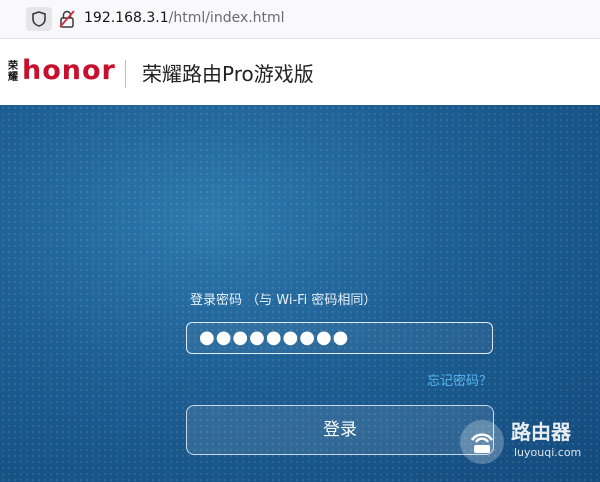  What do you see at coordinates (125, 74) in the screenshot?
I see `header-divider` at bounding box center [125, 74].